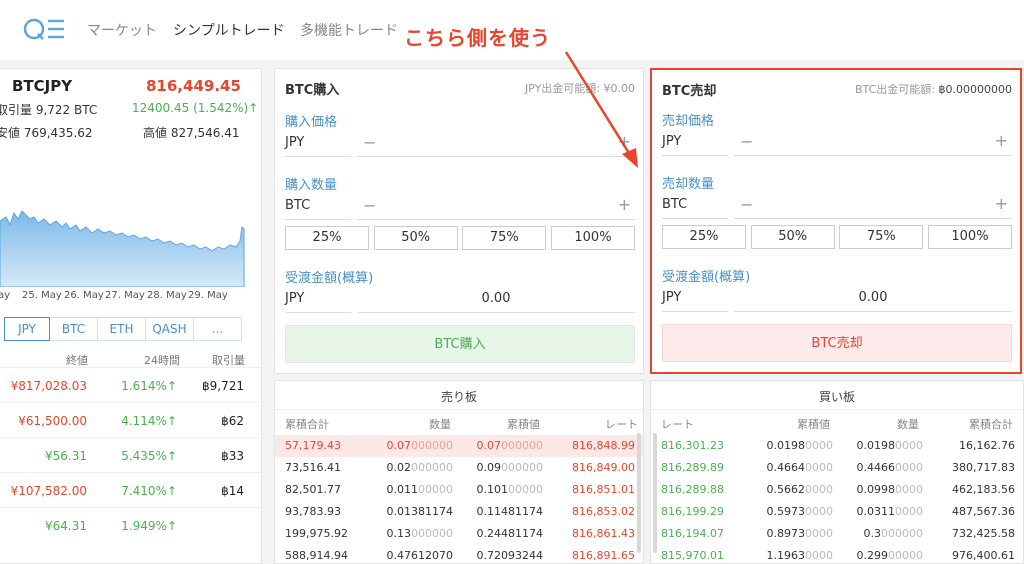 This screenshot has height=564, width=1024. What do you see at coordinates (295, 298) in the screenshot?
I see `buy-total-currency: JPY` at bounding box center [295, 298].